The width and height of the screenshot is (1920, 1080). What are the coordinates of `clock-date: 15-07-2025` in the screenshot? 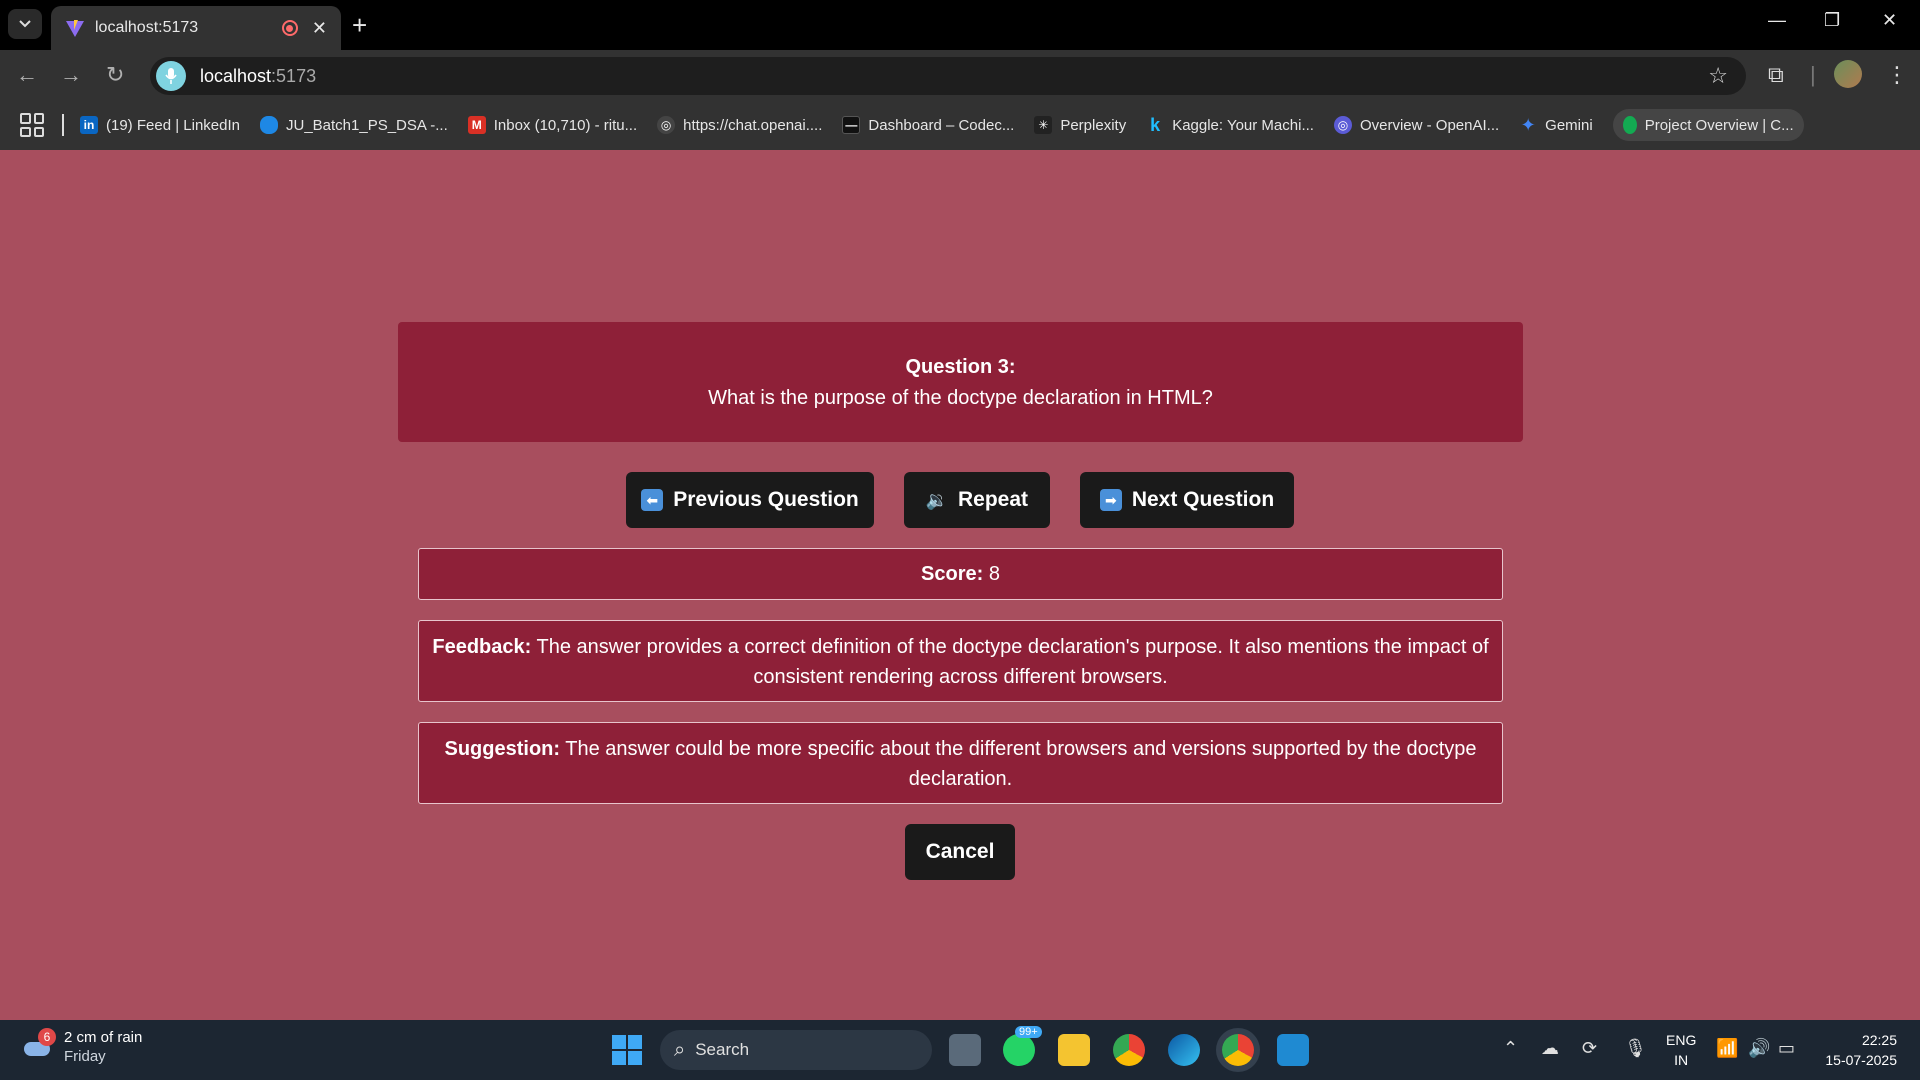 It's located at (1861, 1060).